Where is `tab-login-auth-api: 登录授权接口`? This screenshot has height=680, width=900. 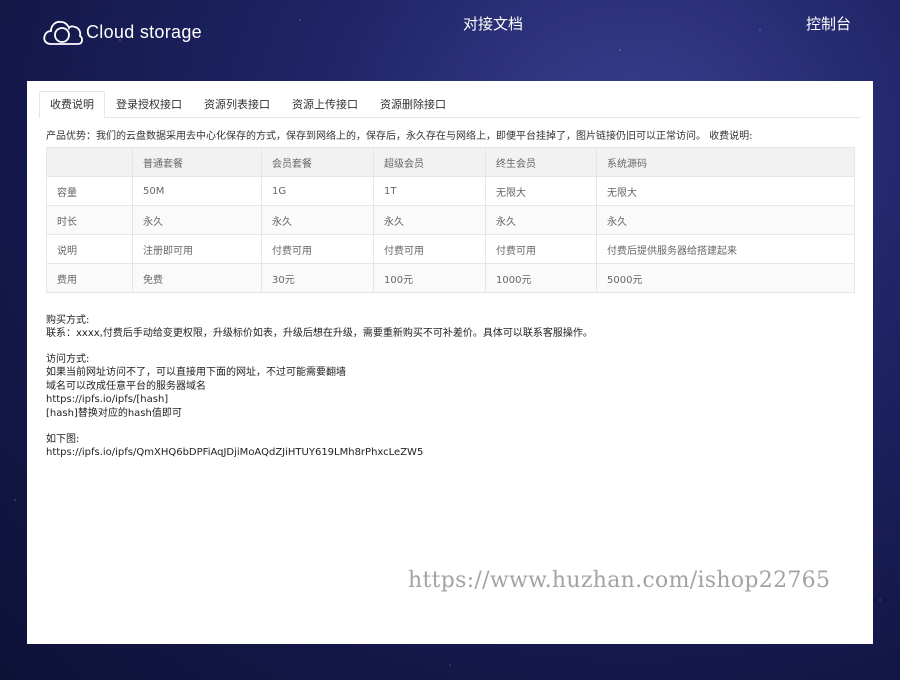 tab-login-auth-api: 登录授权接口 is located at coordinates (149, 104).